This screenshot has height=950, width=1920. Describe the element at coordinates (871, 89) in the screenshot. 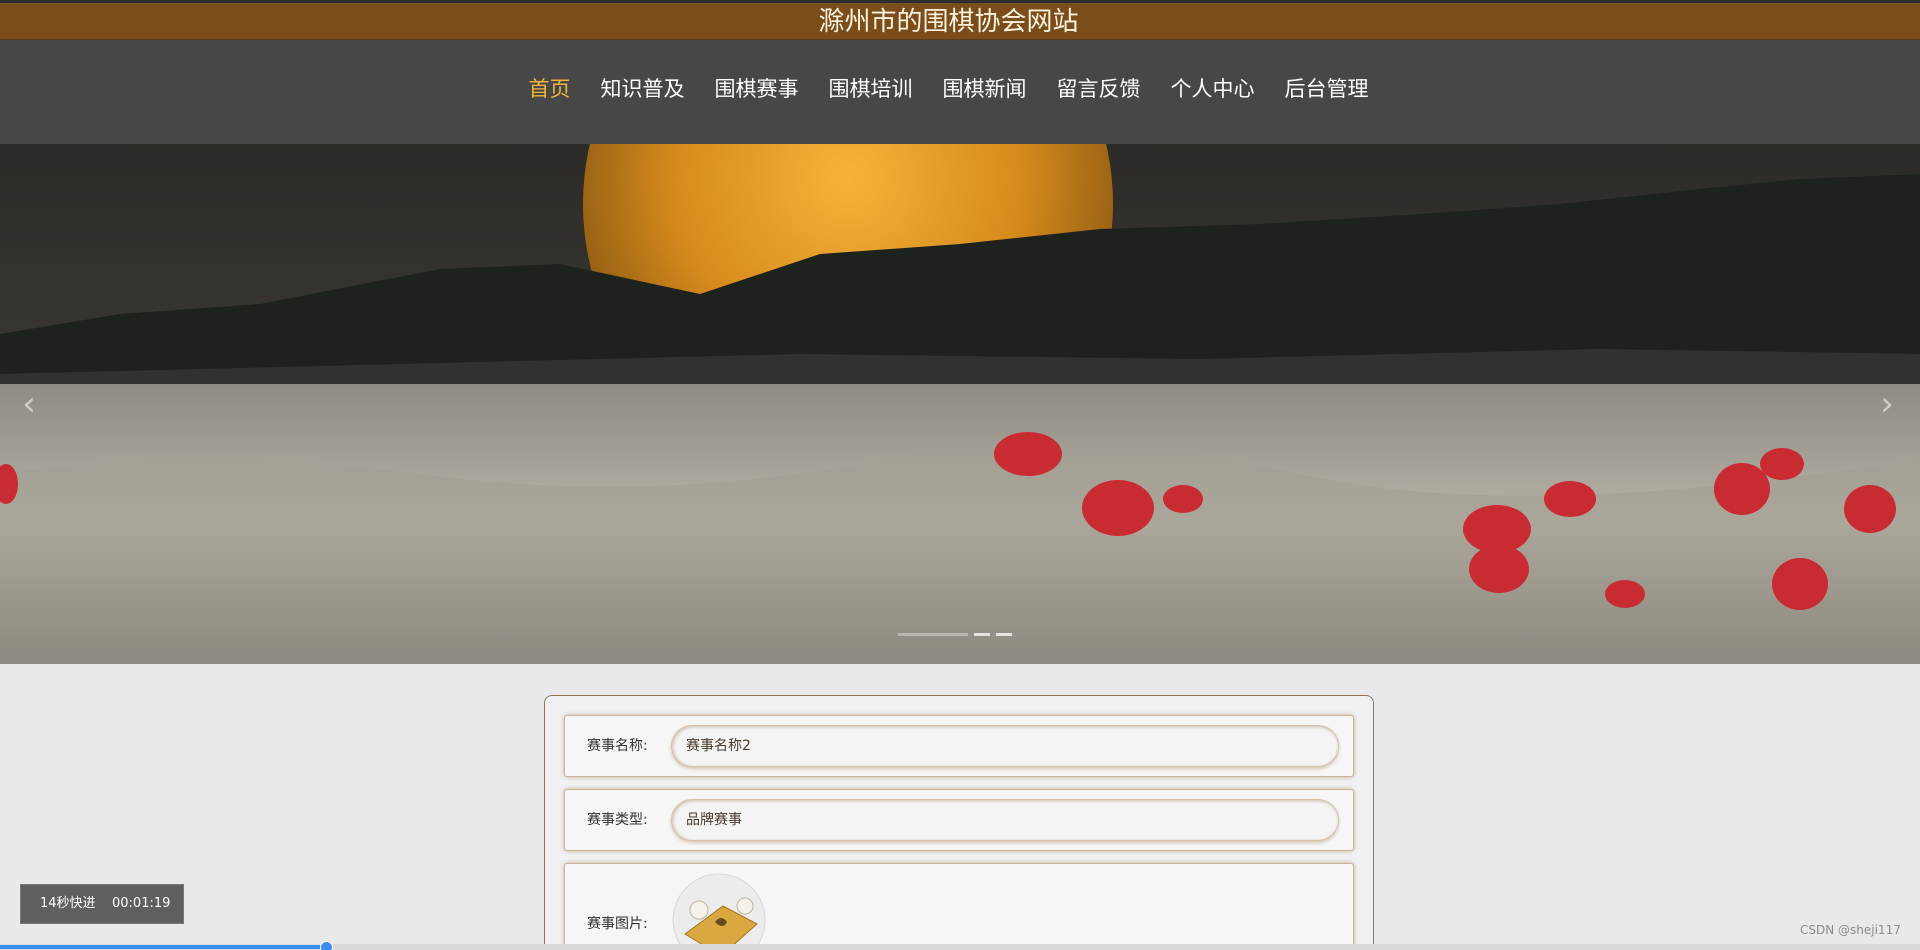

I see `nav-item-training: 围棋培训` at that location.